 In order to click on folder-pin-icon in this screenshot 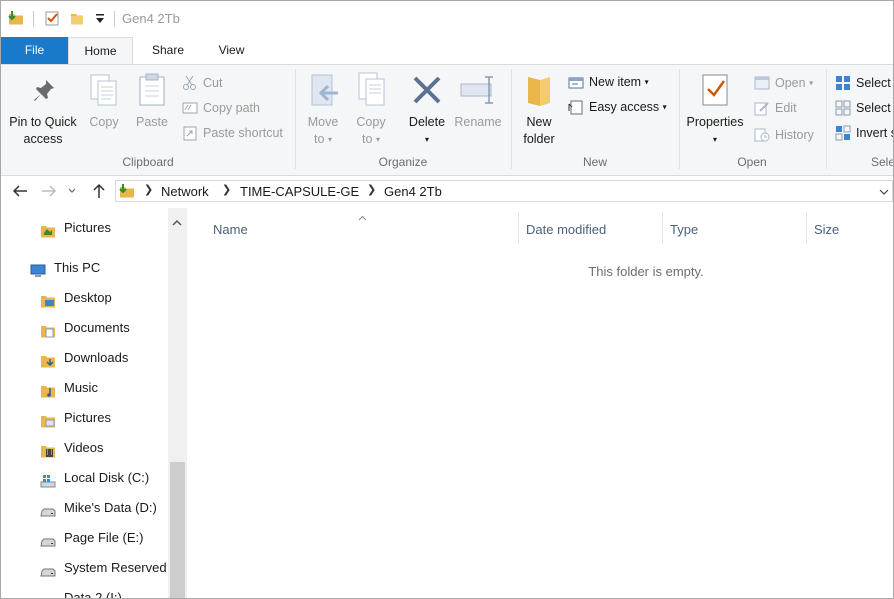, I will do `click(16, 18)`.